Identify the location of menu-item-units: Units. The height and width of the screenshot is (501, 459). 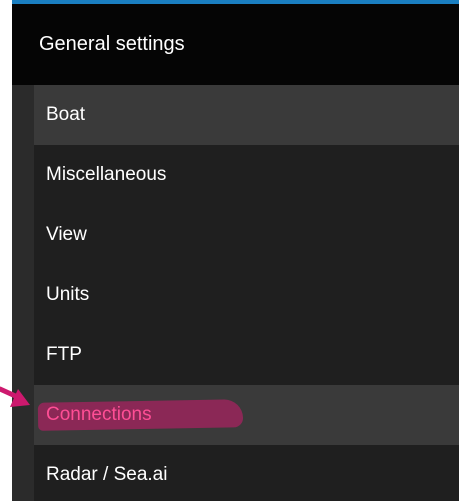
(246, 295).